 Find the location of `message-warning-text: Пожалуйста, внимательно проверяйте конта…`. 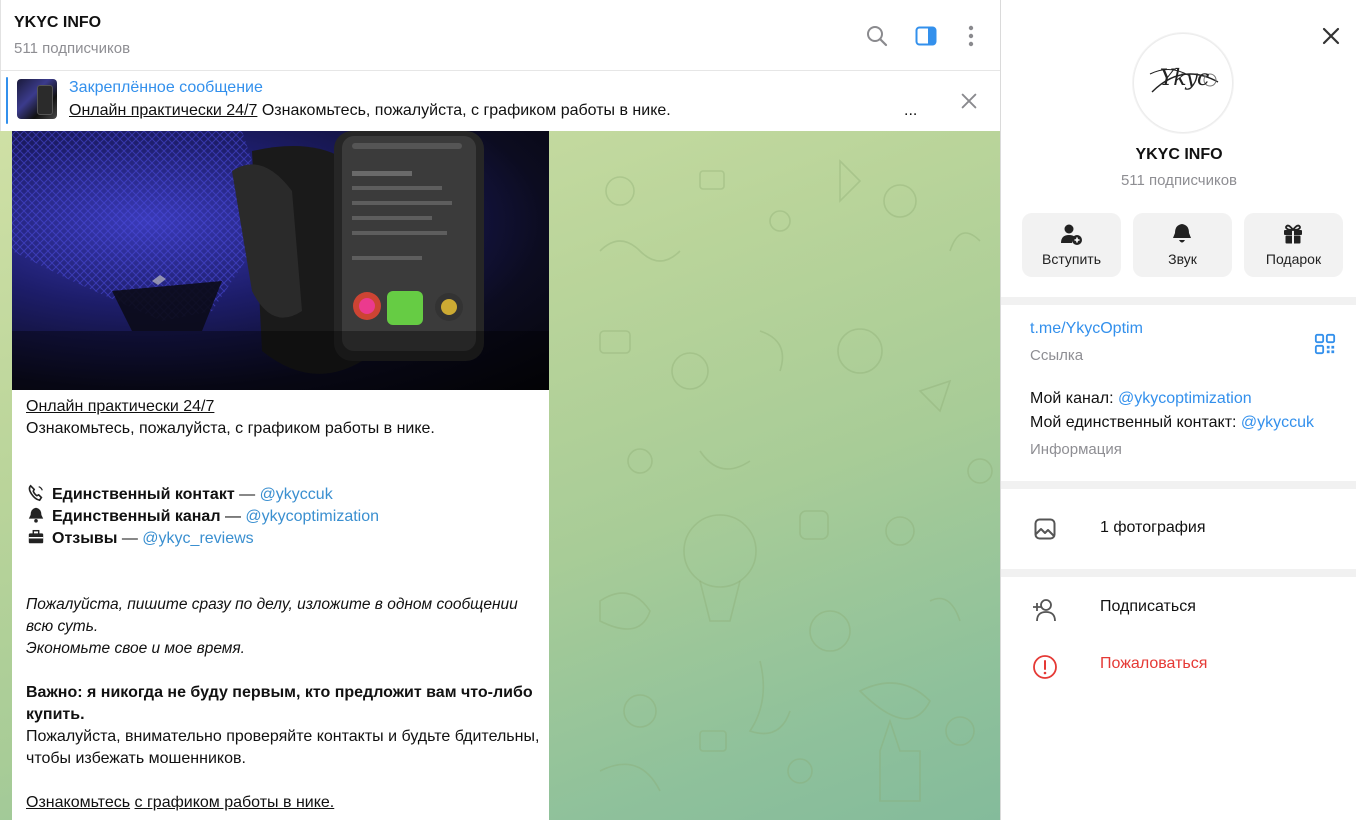

message-warning-text: Пожалуйста, внимательно проверяйте конта… is located at coordinates (283, 747).